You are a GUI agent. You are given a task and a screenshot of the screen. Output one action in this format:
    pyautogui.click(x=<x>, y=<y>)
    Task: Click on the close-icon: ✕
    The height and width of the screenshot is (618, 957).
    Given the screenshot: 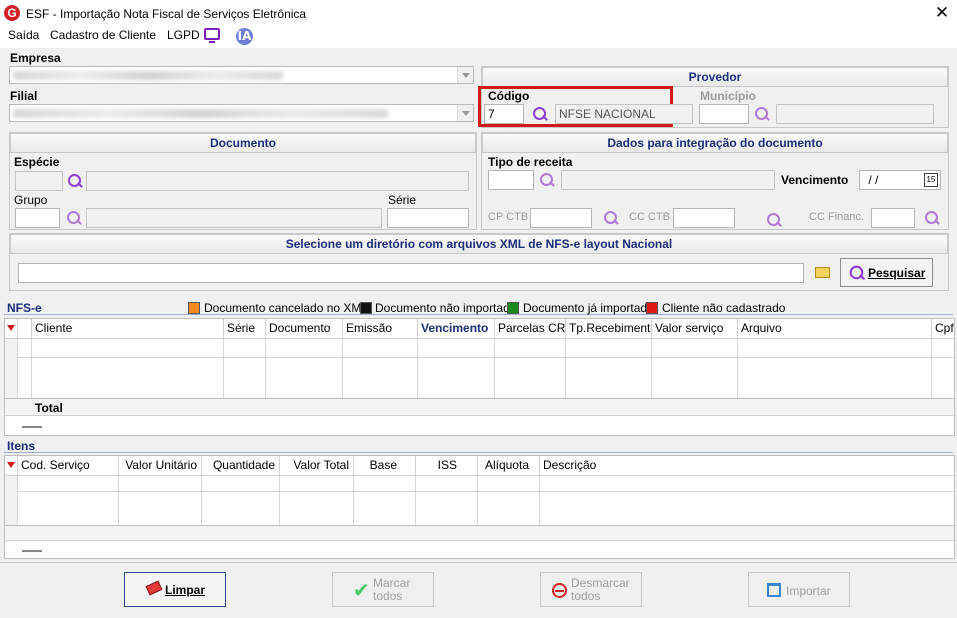 What is the action you would take?
    pyautogui.click(x=942, y=13)
    